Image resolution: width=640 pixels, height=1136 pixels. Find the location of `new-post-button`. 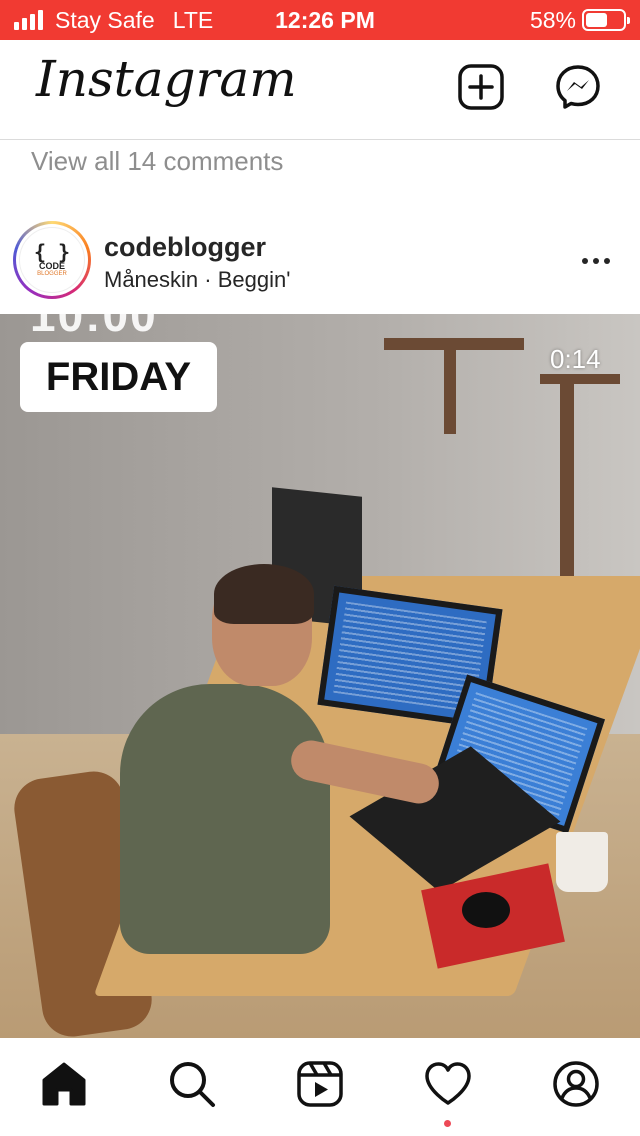

new-post-button is located at coordinates (481, 87).